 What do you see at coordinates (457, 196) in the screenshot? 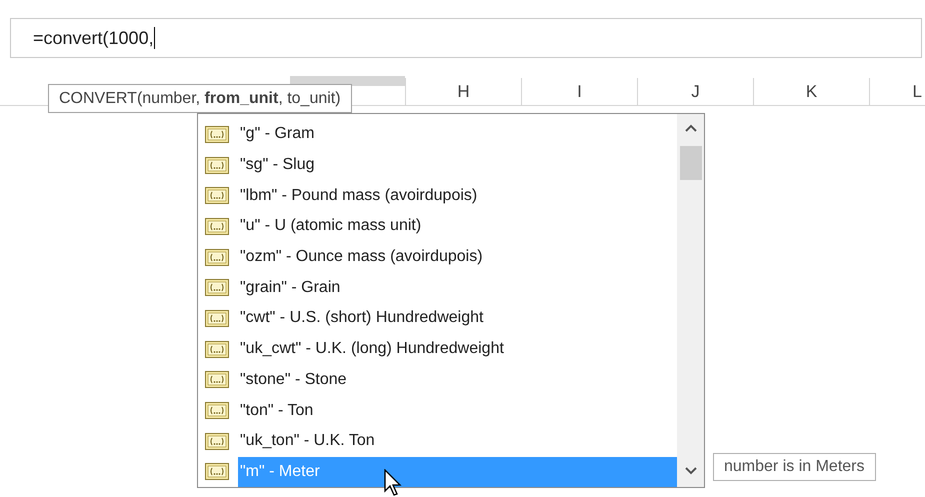
I see `autocomplete-item: "lbm" - Pound mass (avoirdupois)` at bounding box center [457, 196].